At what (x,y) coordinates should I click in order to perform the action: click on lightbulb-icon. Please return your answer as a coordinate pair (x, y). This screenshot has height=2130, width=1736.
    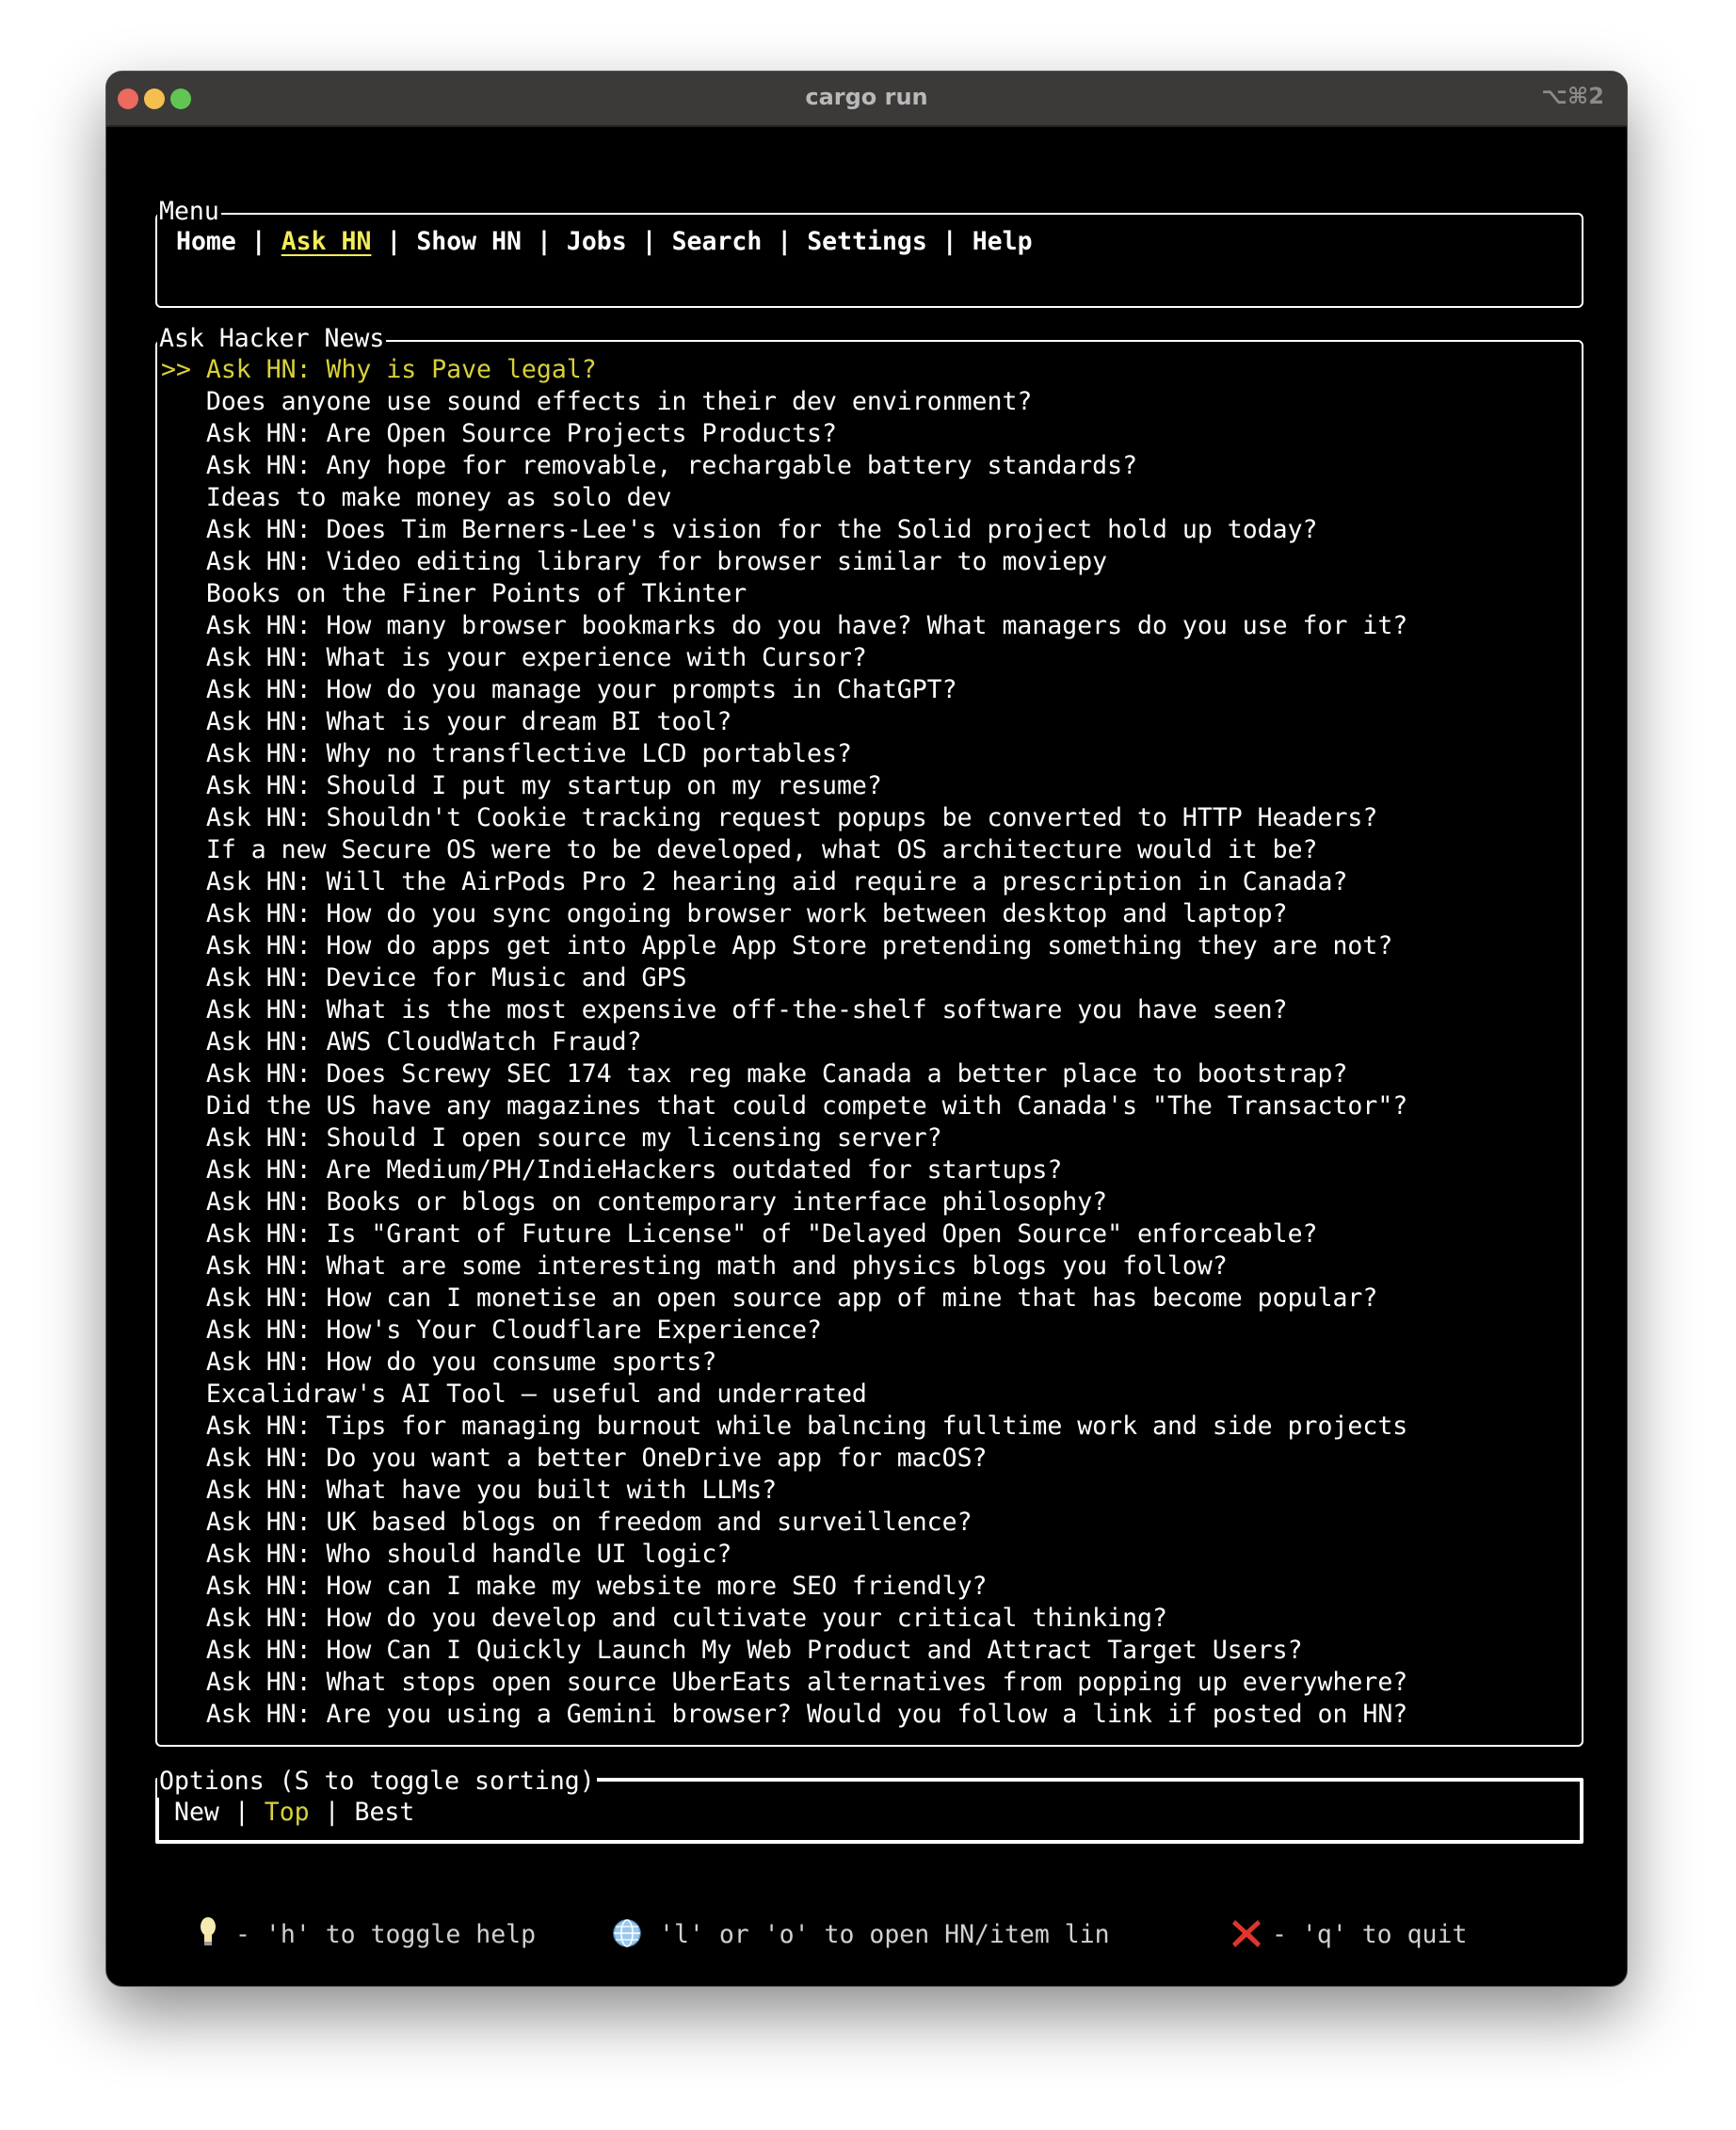
    Looking at the image, I should click on (208, 1931).